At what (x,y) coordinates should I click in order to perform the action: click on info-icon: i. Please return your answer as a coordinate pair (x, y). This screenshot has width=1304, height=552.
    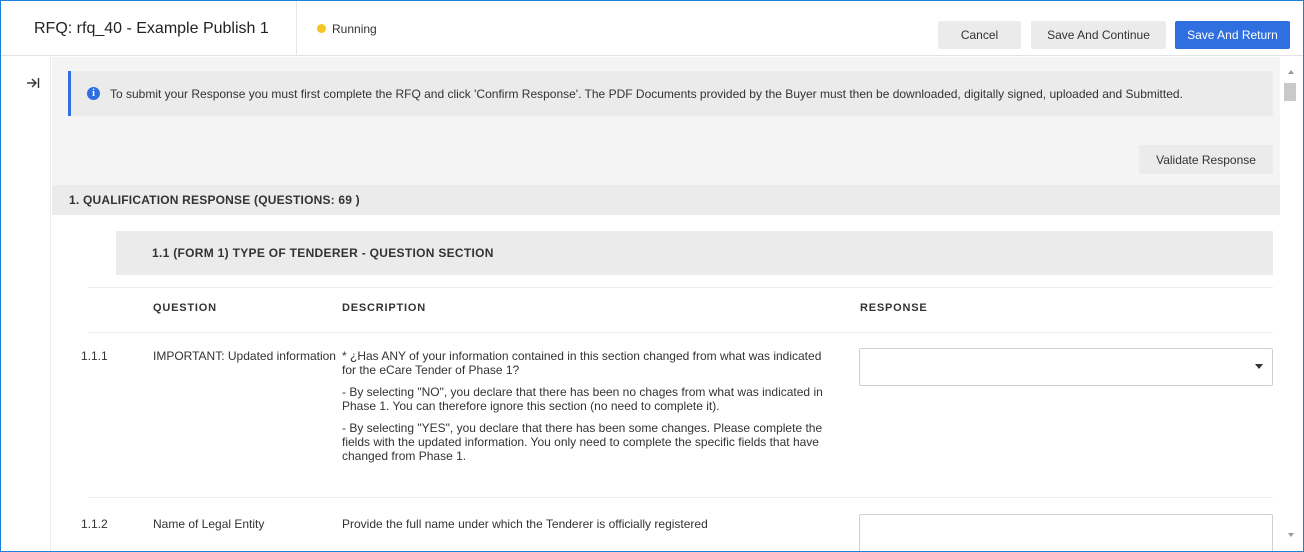
    Looking at the image, I should click on (93, 93).